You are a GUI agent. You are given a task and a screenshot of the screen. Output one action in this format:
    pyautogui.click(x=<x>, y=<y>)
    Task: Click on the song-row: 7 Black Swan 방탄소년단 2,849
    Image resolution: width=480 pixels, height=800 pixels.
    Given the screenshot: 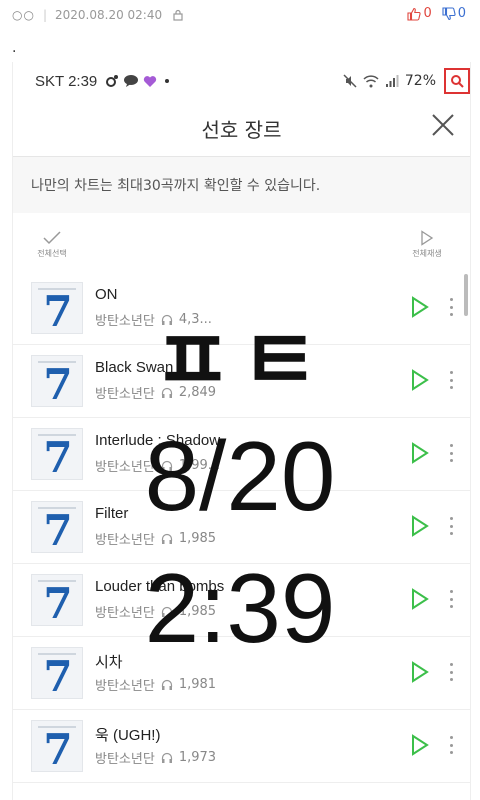 What is the action you would take?
    pyautogui.click(x=241, y=381)
    